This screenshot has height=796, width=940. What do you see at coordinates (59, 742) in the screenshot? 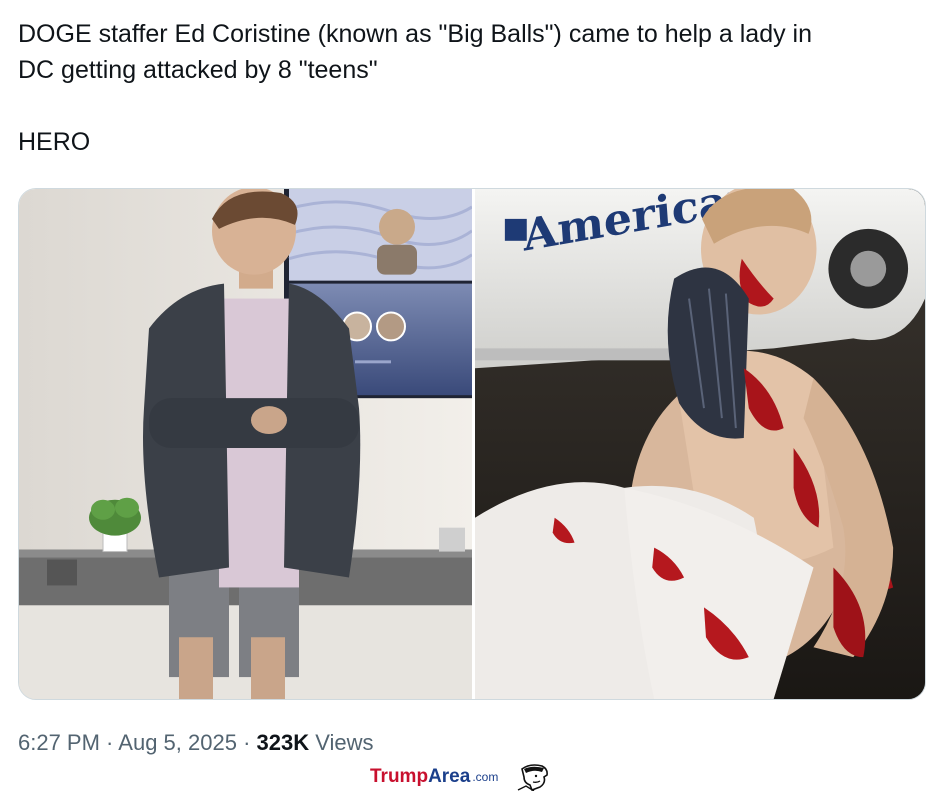
I see `tweet-time: 6:27 PM` at bounding box center [59, 742].